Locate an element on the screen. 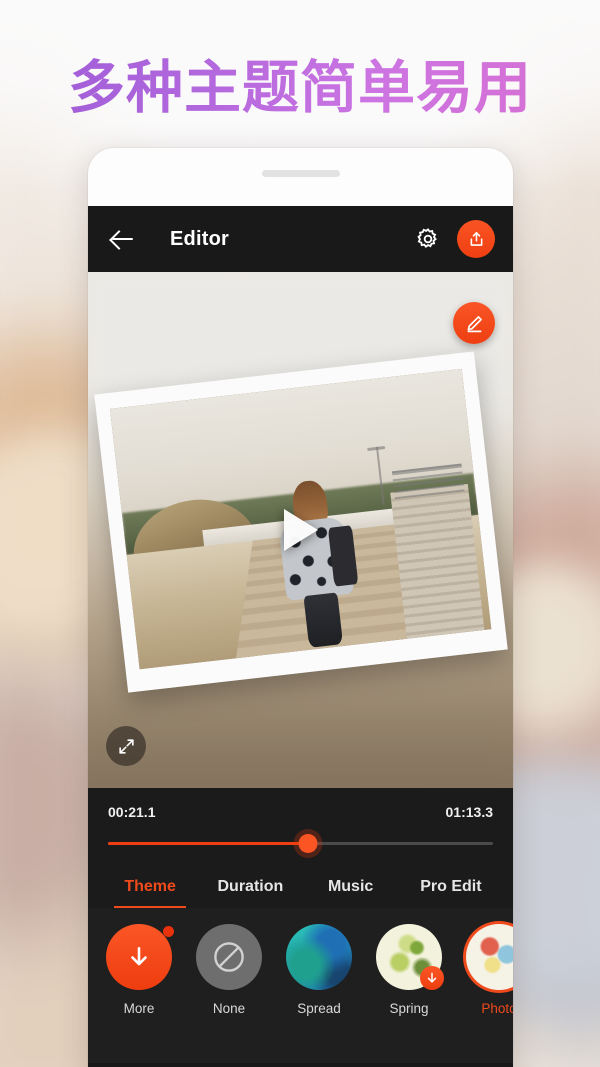 This screenshot has height=1067, width=600. share-button is located at coordinates (476, 239).